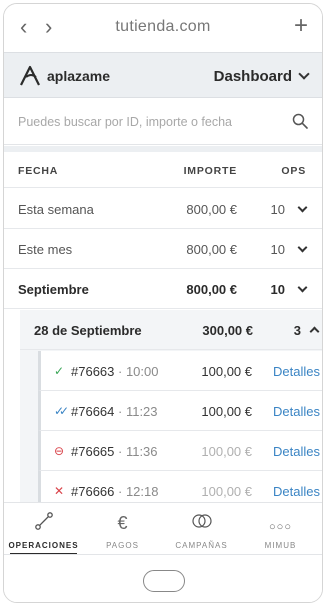 Image resolution: width=326 pixels, height=606 pixels. What do you see at coordinates (93, 451) in the screenshot?
I see `operation-id: #76665` at bounding box center [93, 451].